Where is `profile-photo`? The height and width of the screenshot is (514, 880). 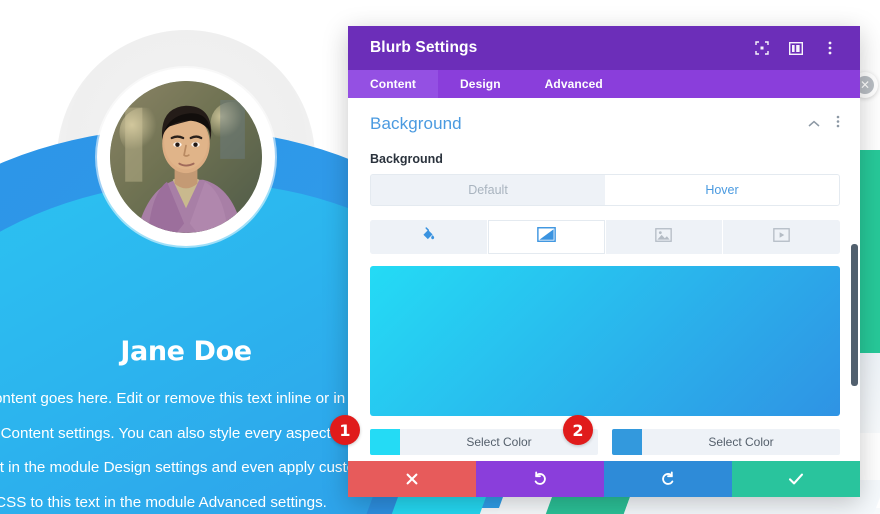 profile-photo is located at coordinates (186, 157).